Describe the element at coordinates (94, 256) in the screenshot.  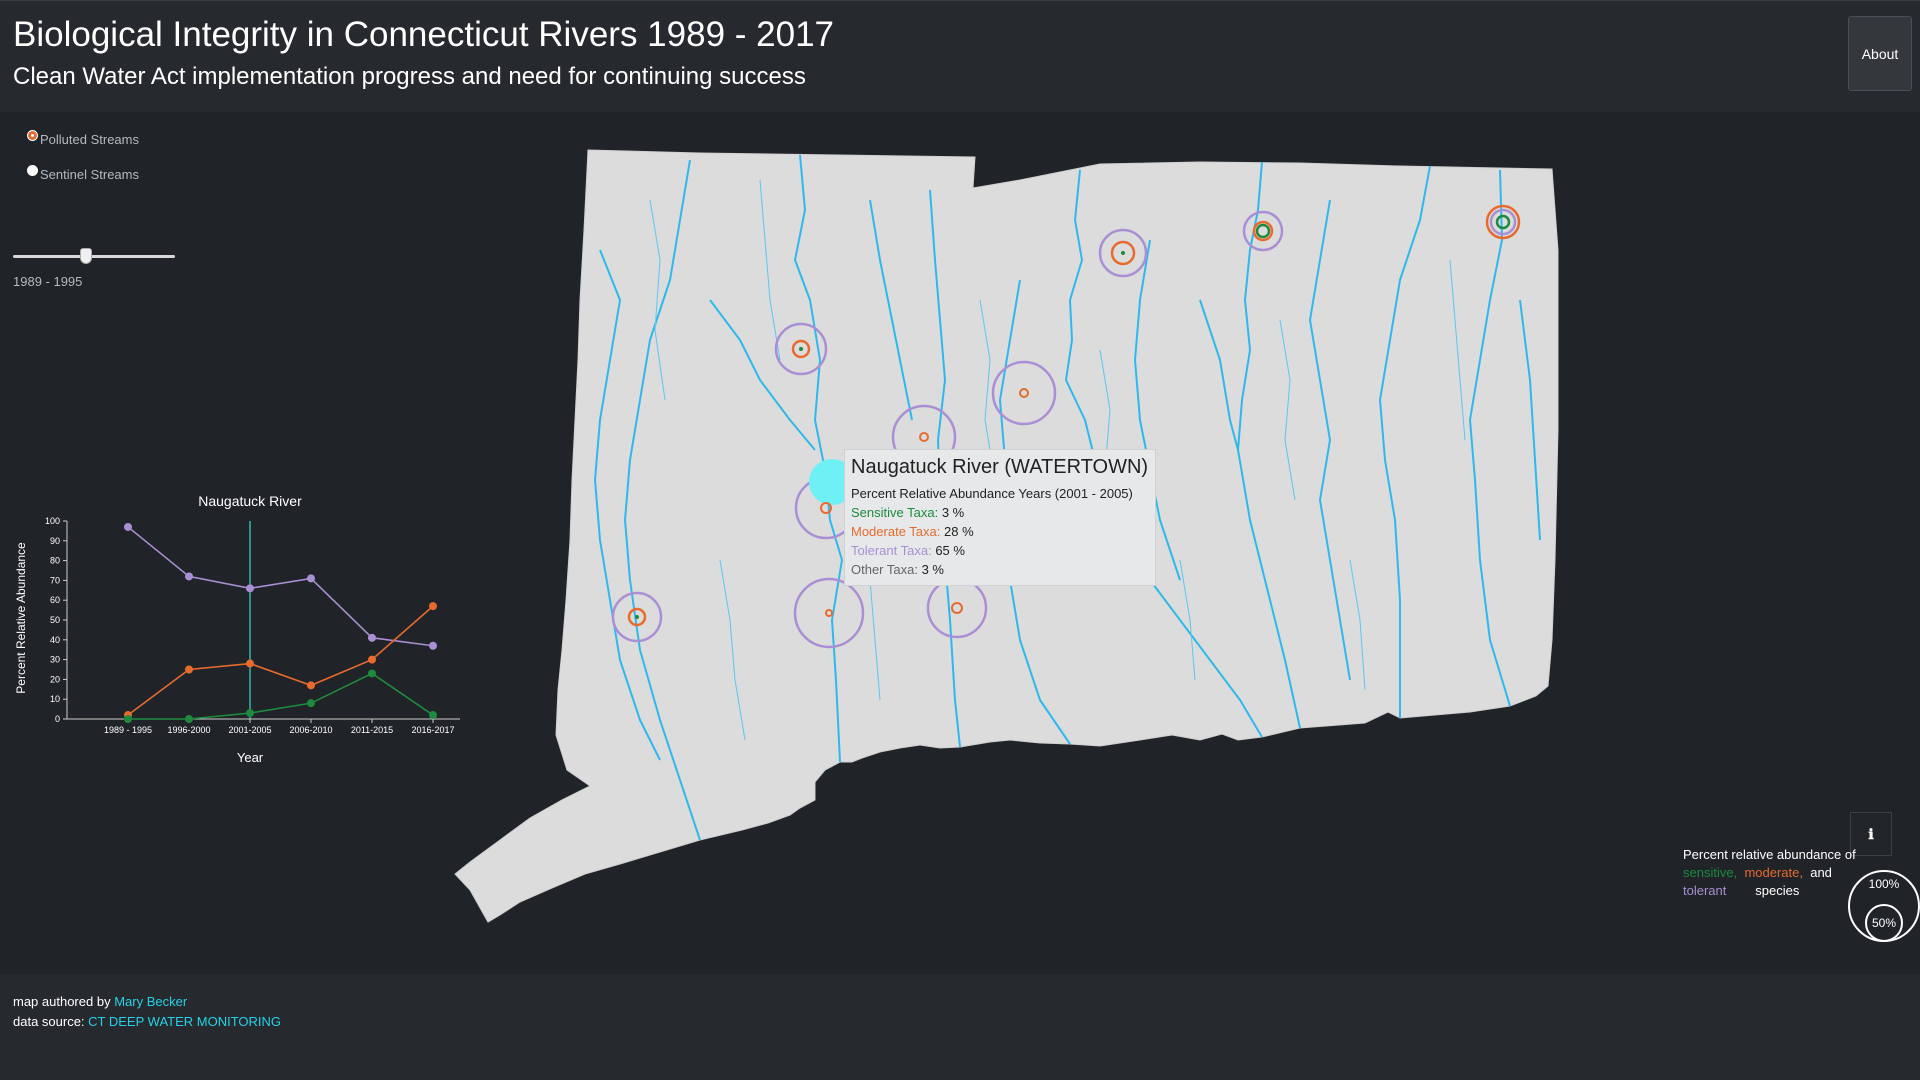
I see `year-slider-track` at that location.